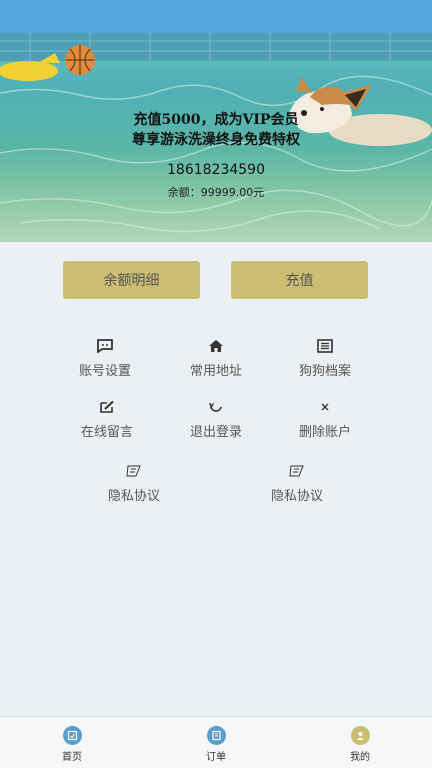 Image resolution: width=432 pixels, height=768 pixels. I want to click on menu-label: 在线留言, so click(106, 432).